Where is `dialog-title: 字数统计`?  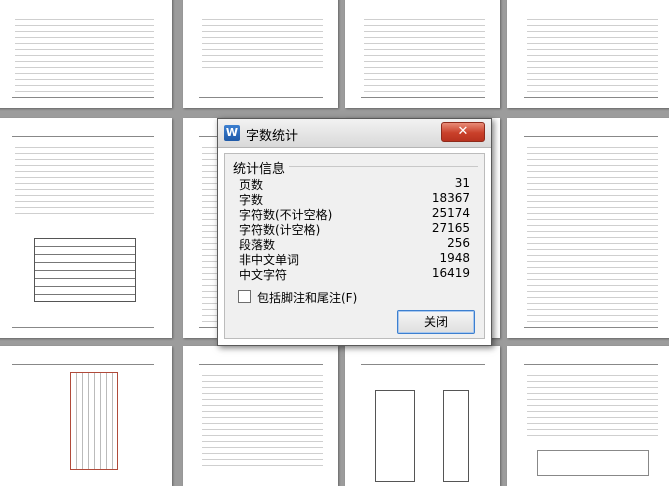
dialog-title: 字数统计 is located at coordinates (272, 136).